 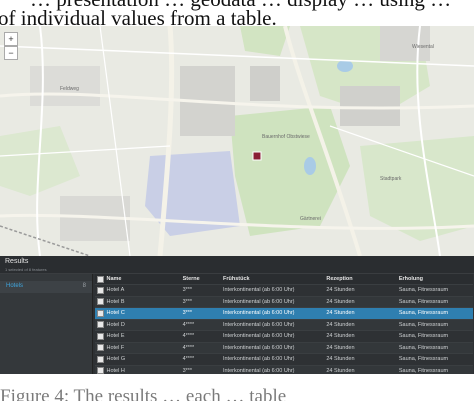 I want to click on sidebar-item-count: 8, so click(x=84, y=286).